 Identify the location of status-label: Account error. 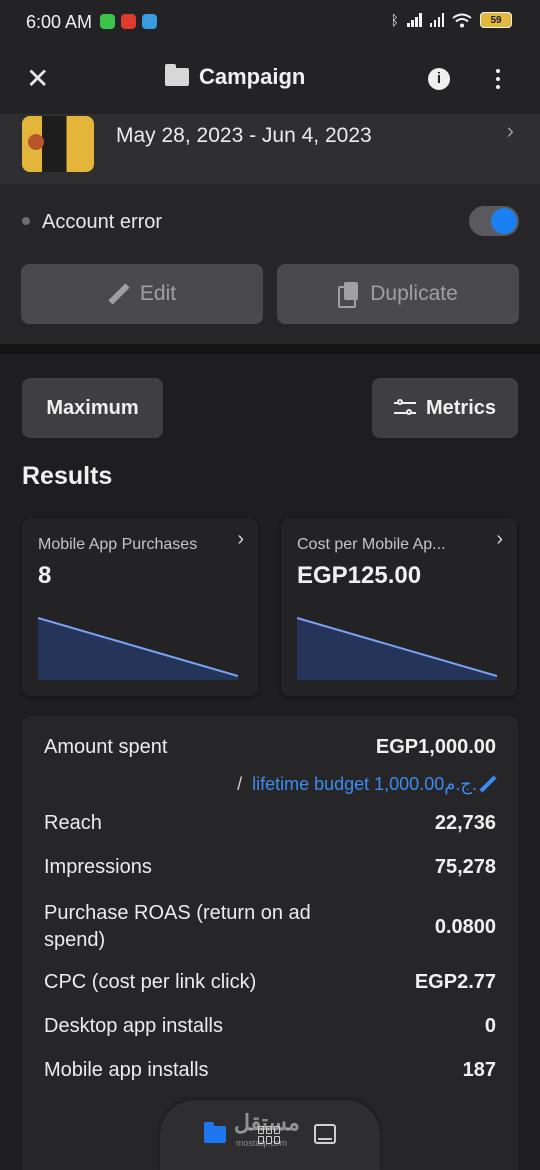
(102, 222).